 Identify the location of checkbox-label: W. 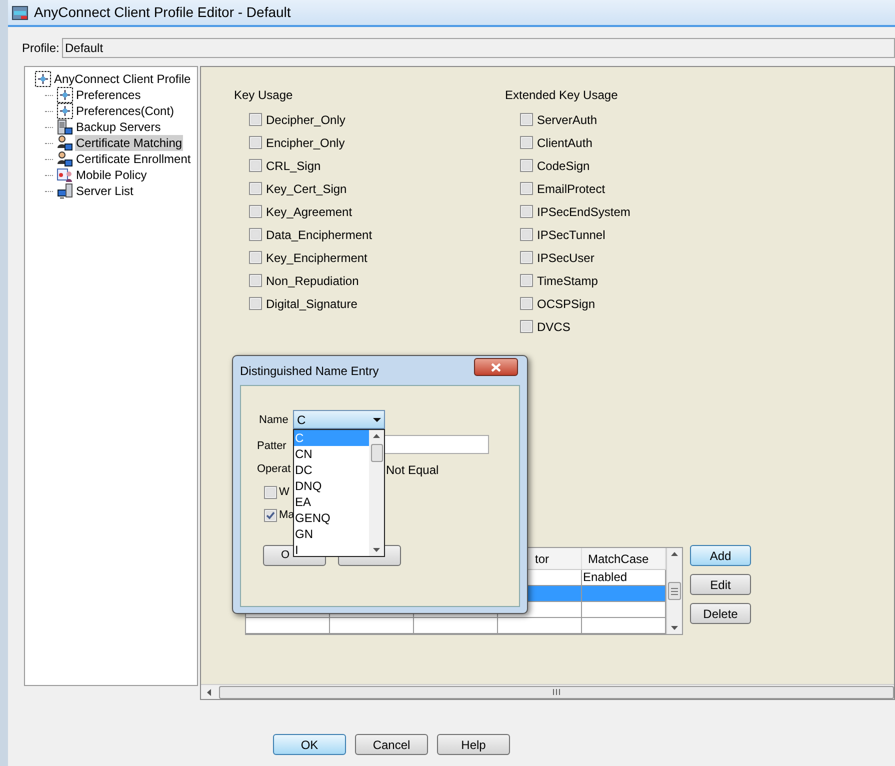
(284, 492).